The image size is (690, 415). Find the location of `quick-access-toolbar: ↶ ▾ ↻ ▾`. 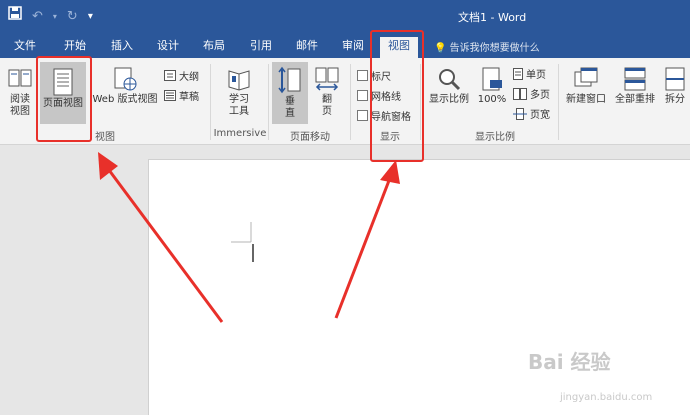

quick-access-toolbar: ↶ ▾ ↻ ▾ is located at coordinates (50, 16).